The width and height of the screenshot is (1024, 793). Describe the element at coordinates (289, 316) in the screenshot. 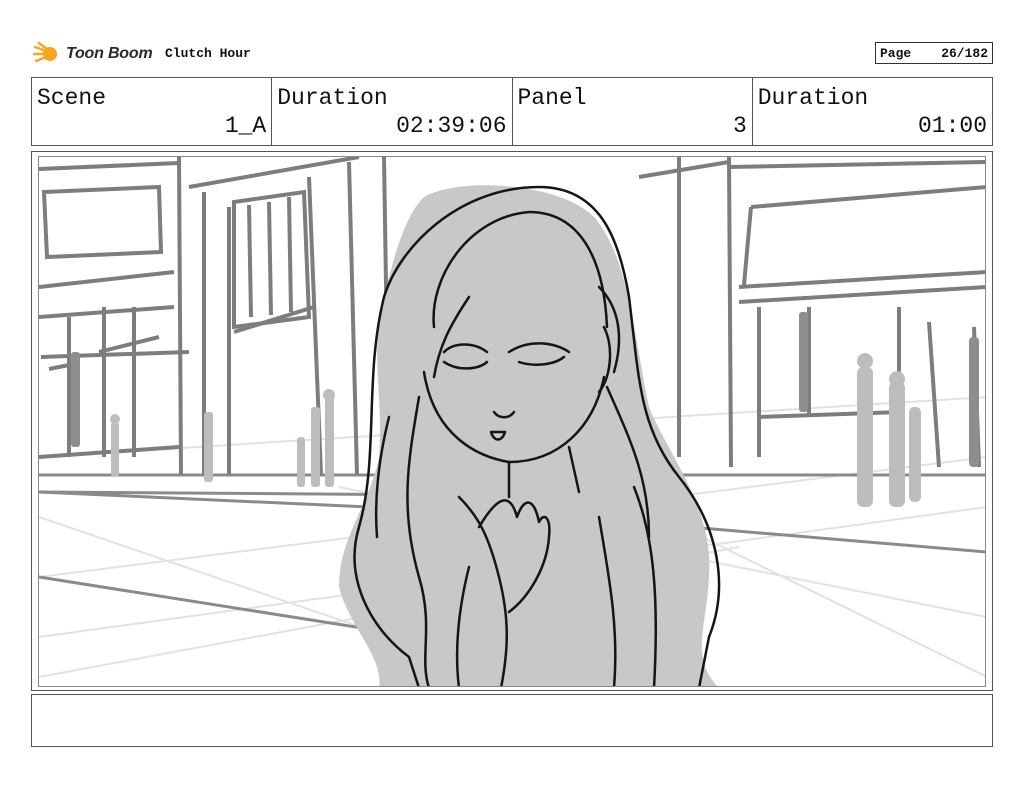

I see `center-left-building` at that location.